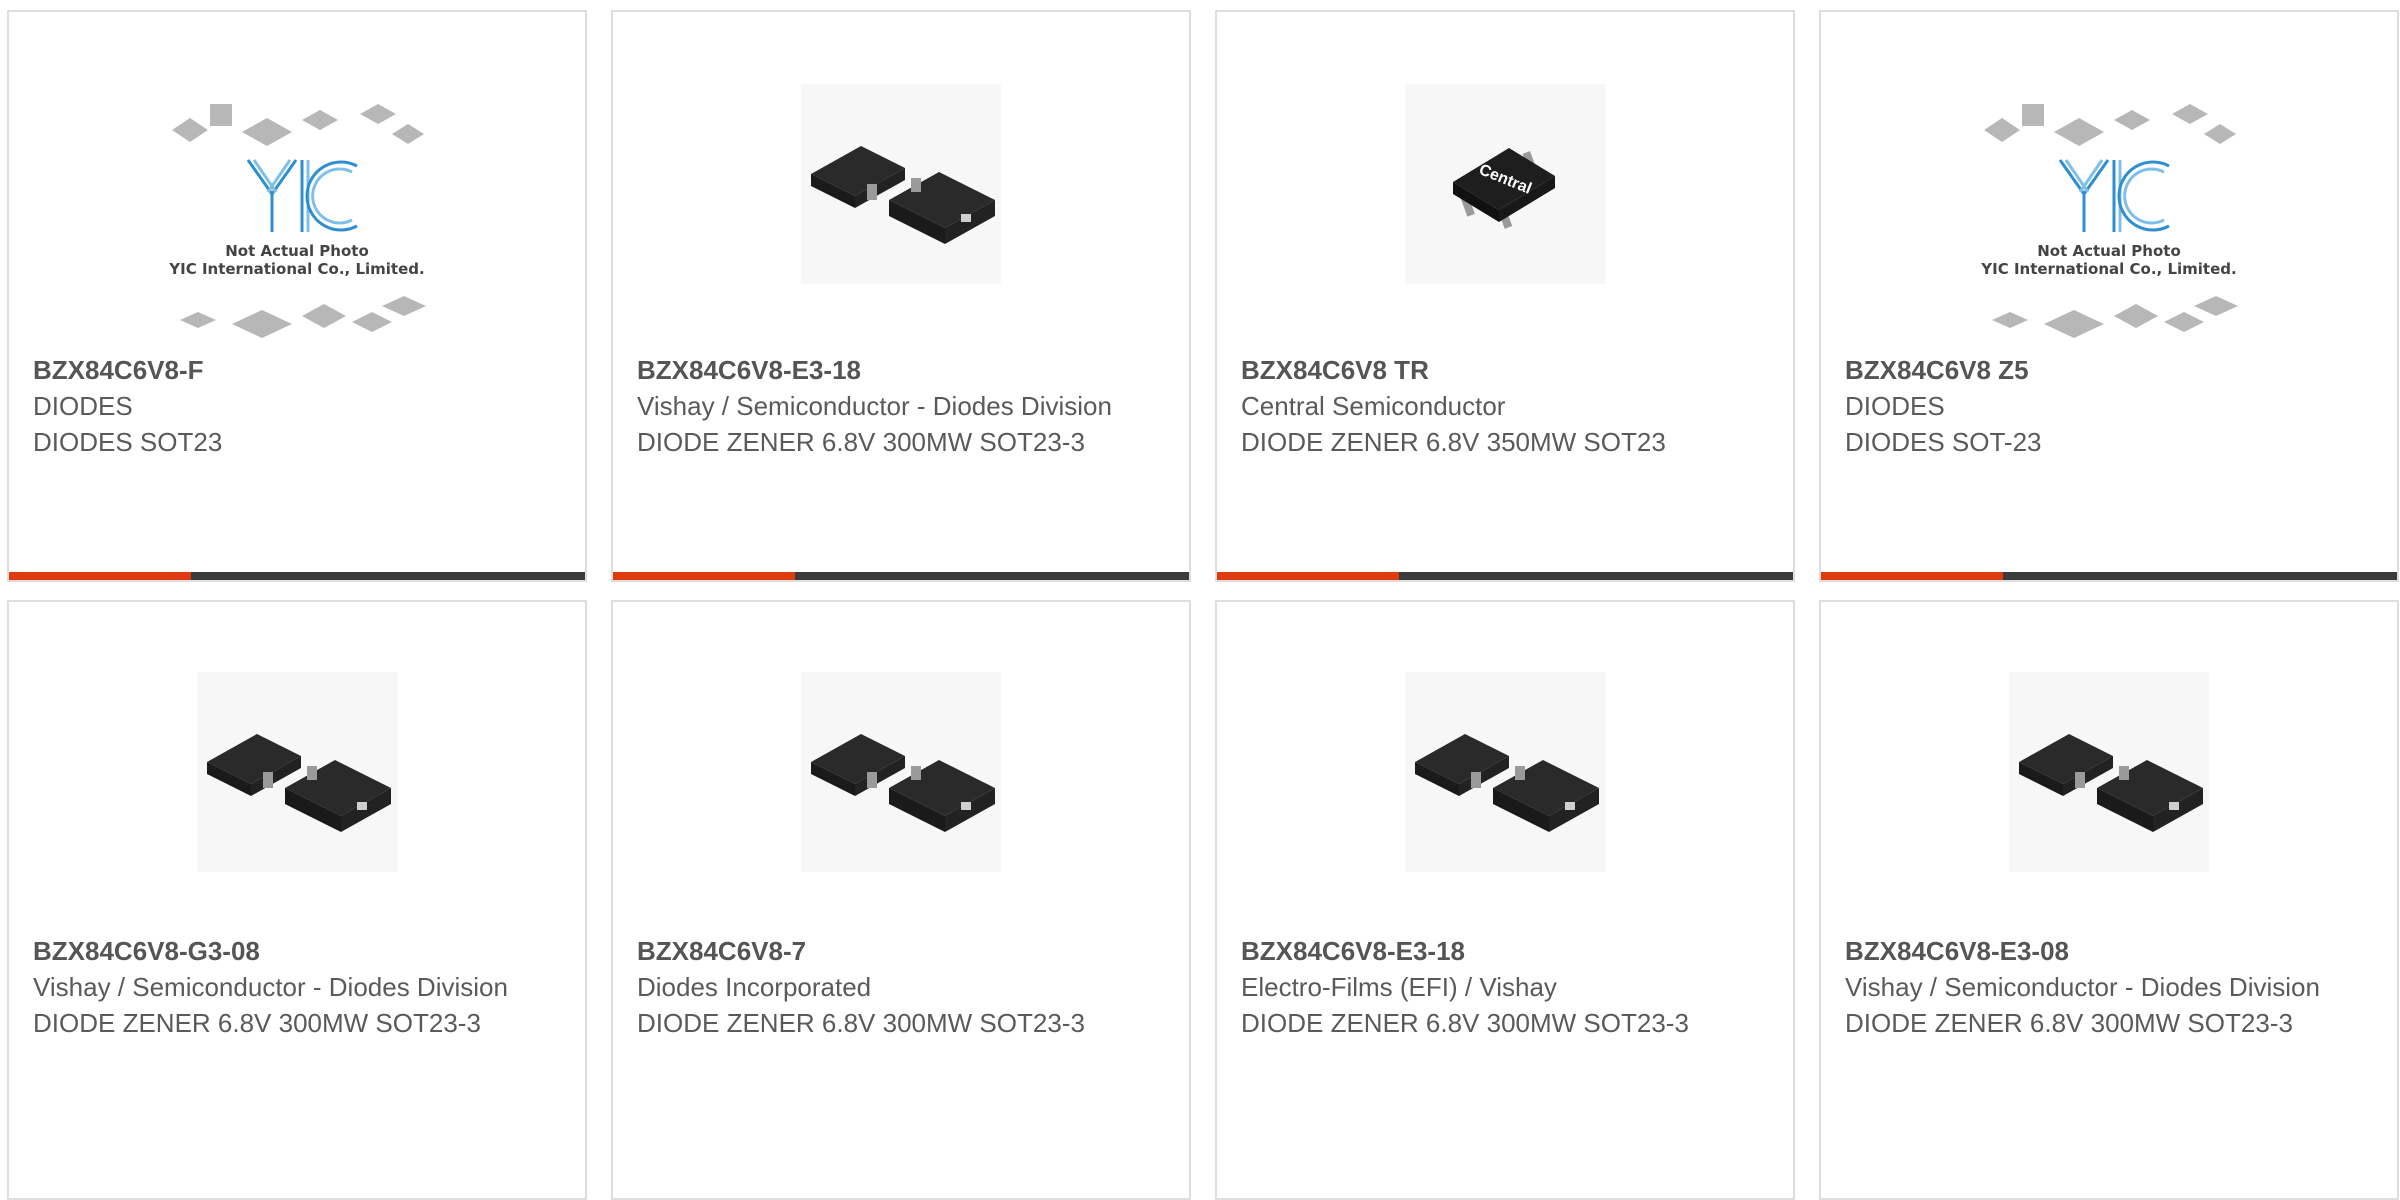 Image resolution: width=2400 pixels, height=1200 pixels. What do you see at coordinates (1373, 406) in the screenshot?
I see `manufacturer: Central Semiconductor` at bounding box center [1373, 406].